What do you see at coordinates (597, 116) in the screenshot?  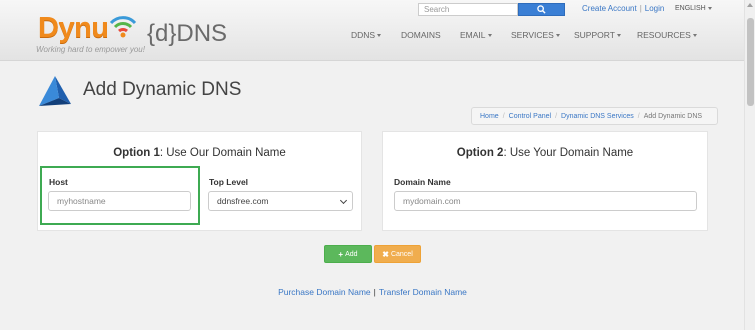 I see `breadcrumb-dynamic-dns-services: Dynamic DNS Services` at bounding box center [597, 116].